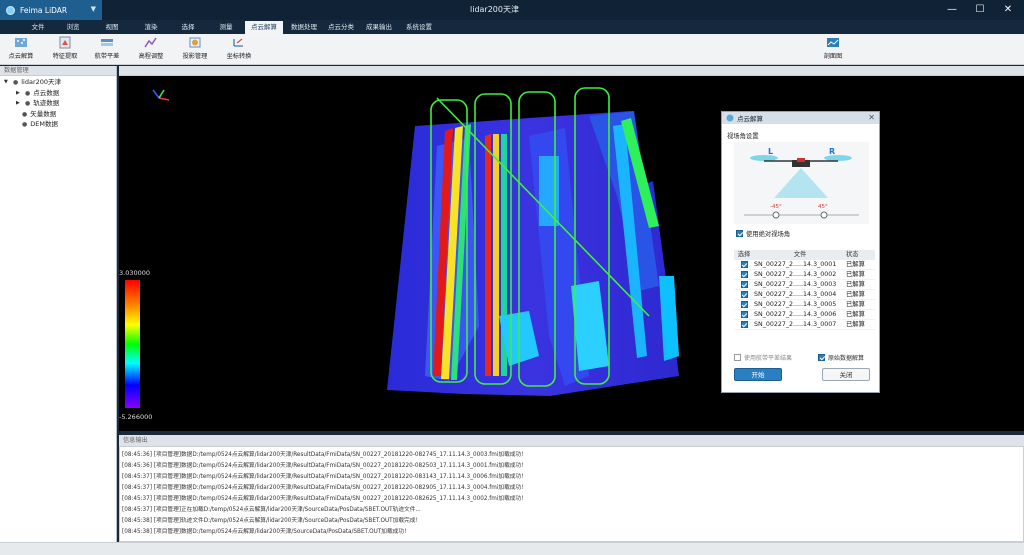 The height and width of the screenshot is (555, 1024). I want to click on tool-elevation-adjust: 高程调整, so click(151, 50).